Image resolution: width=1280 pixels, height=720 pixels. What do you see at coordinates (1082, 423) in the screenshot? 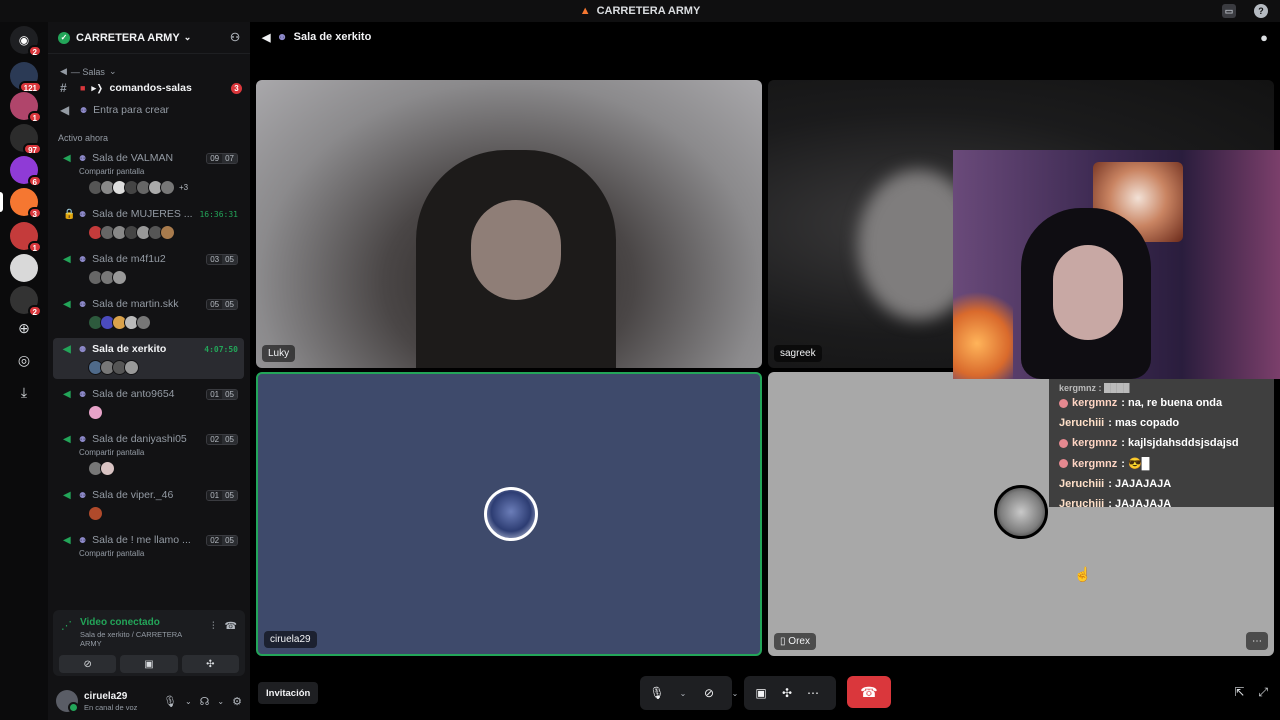
I see `chat-username: Jeruchiii` at bounding box center [1082, 423].